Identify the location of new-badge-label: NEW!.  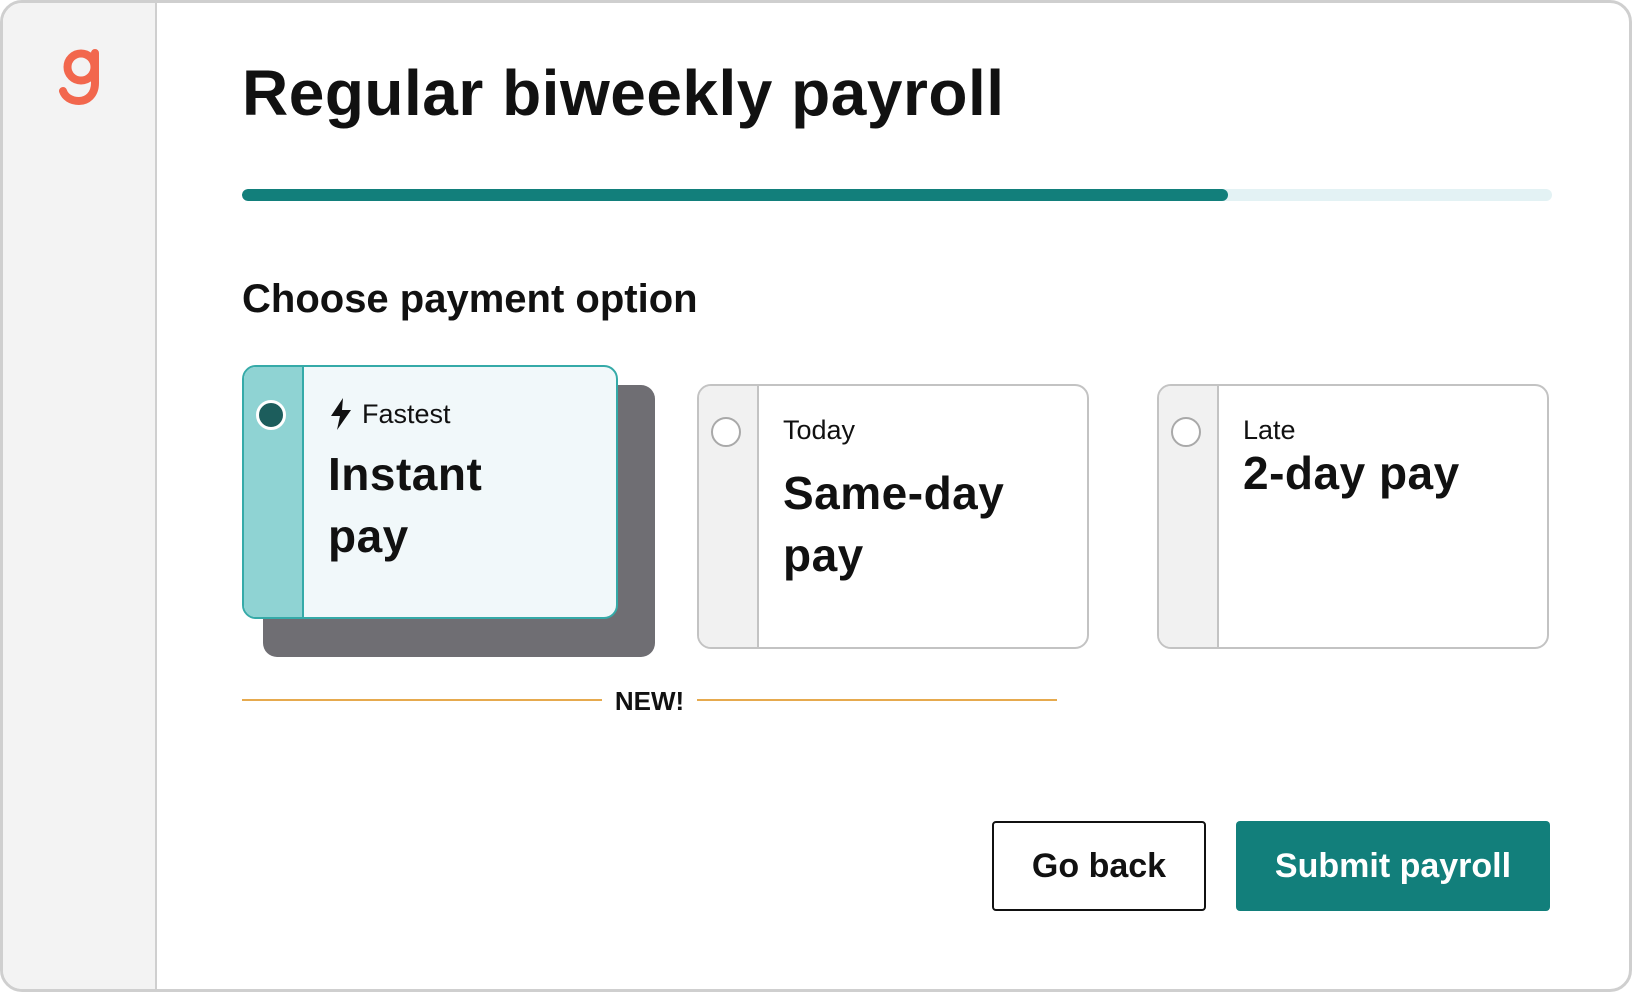
(649, 701).